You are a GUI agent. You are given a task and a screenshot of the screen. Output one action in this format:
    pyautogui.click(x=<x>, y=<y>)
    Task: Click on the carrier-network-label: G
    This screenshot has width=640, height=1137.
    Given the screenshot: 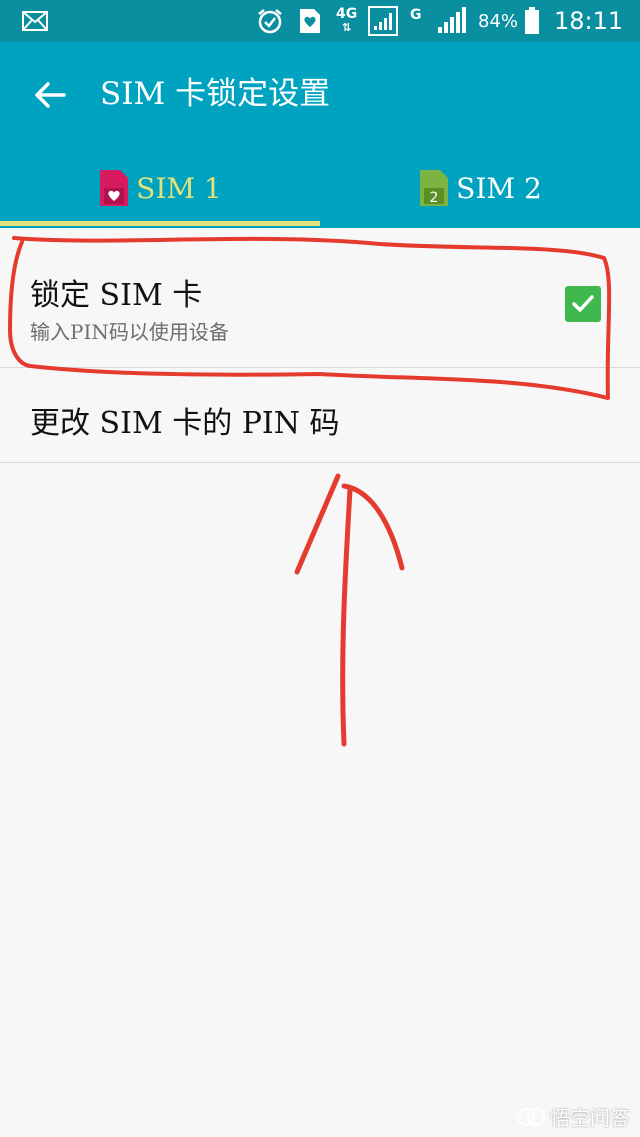 What is the action you would take?
    pyautogui.click(x=416, y=15)
    